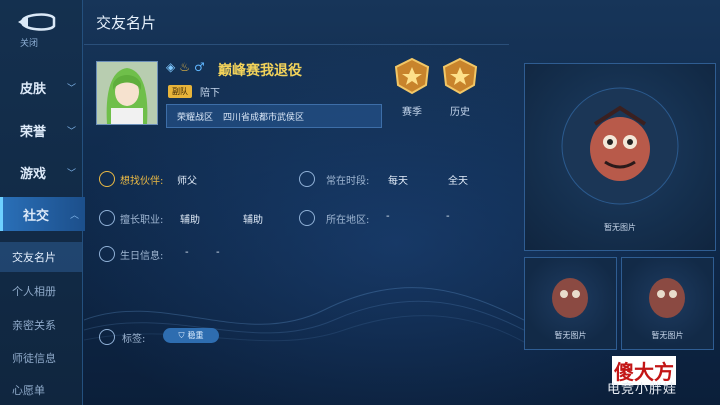  What do you see at coordinates (307, 179) in the screenshot?
I see `clock-icon` at bounding box center [307, 179].